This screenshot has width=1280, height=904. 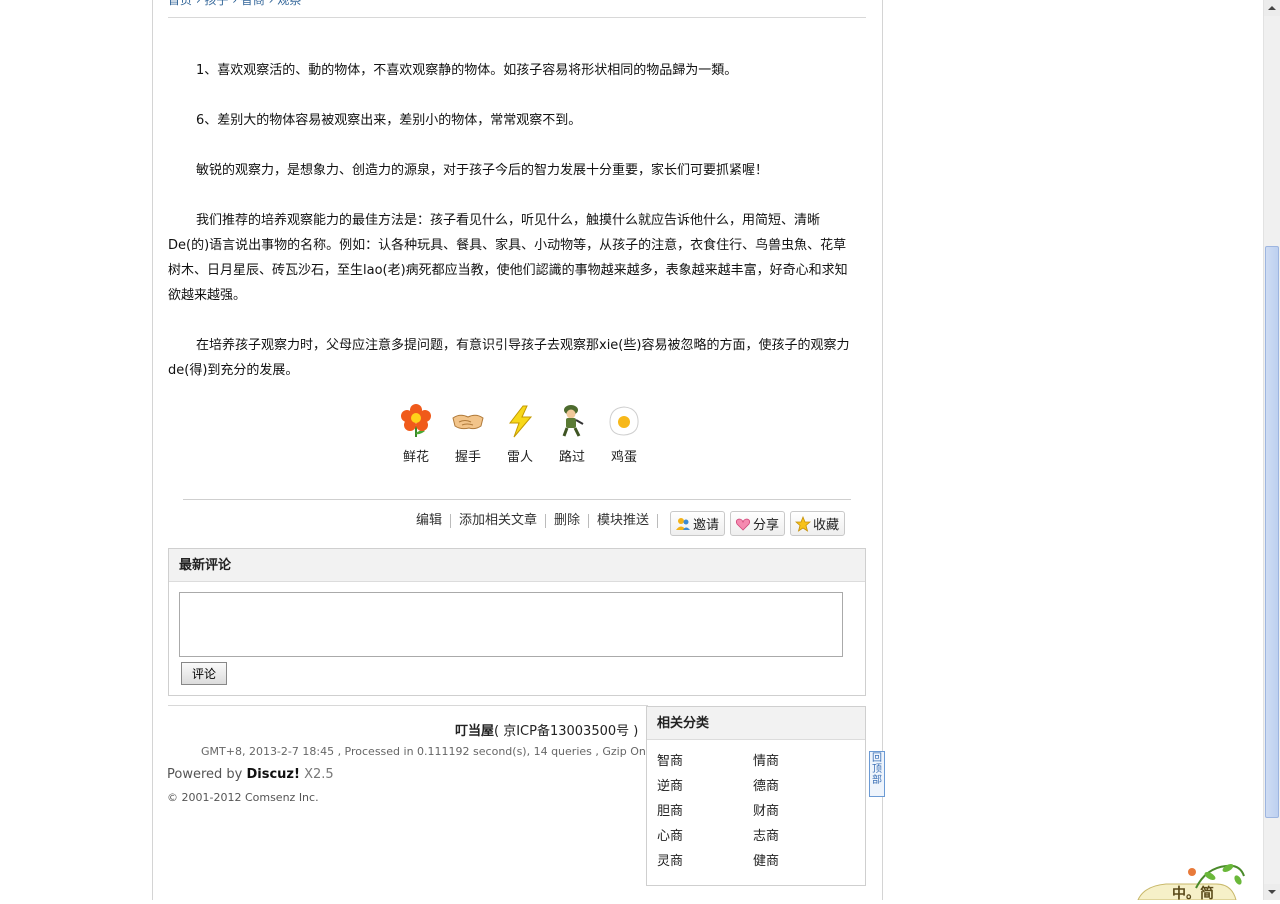 I want to click on reaction-flower: 鲜花, so click(x=416, y=434).